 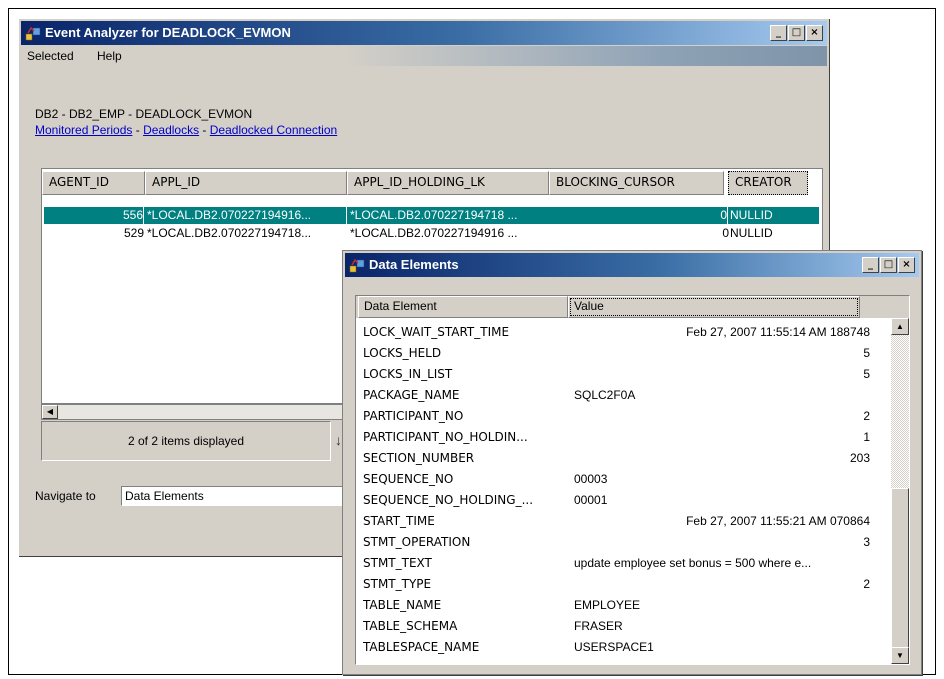 I want to click on data-element-name: PACKAGE_NAME, so click(x=411, y=395).